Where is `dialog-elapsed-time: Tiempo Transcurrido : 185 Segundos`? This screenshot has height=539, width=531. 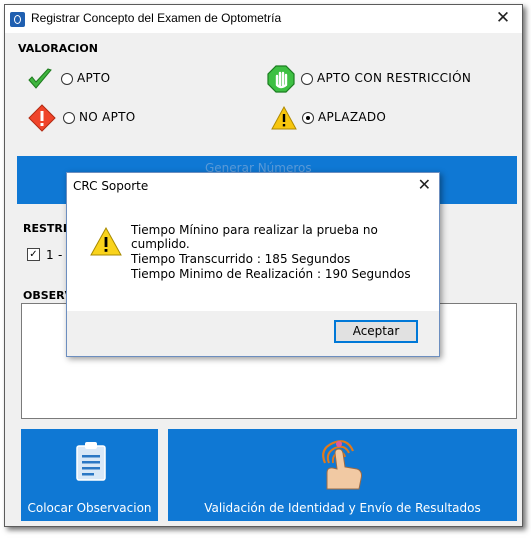
dialog-elapsed-time: Tiempo Transcurrido : 185 Segundos is located at coordinates (241, 259).